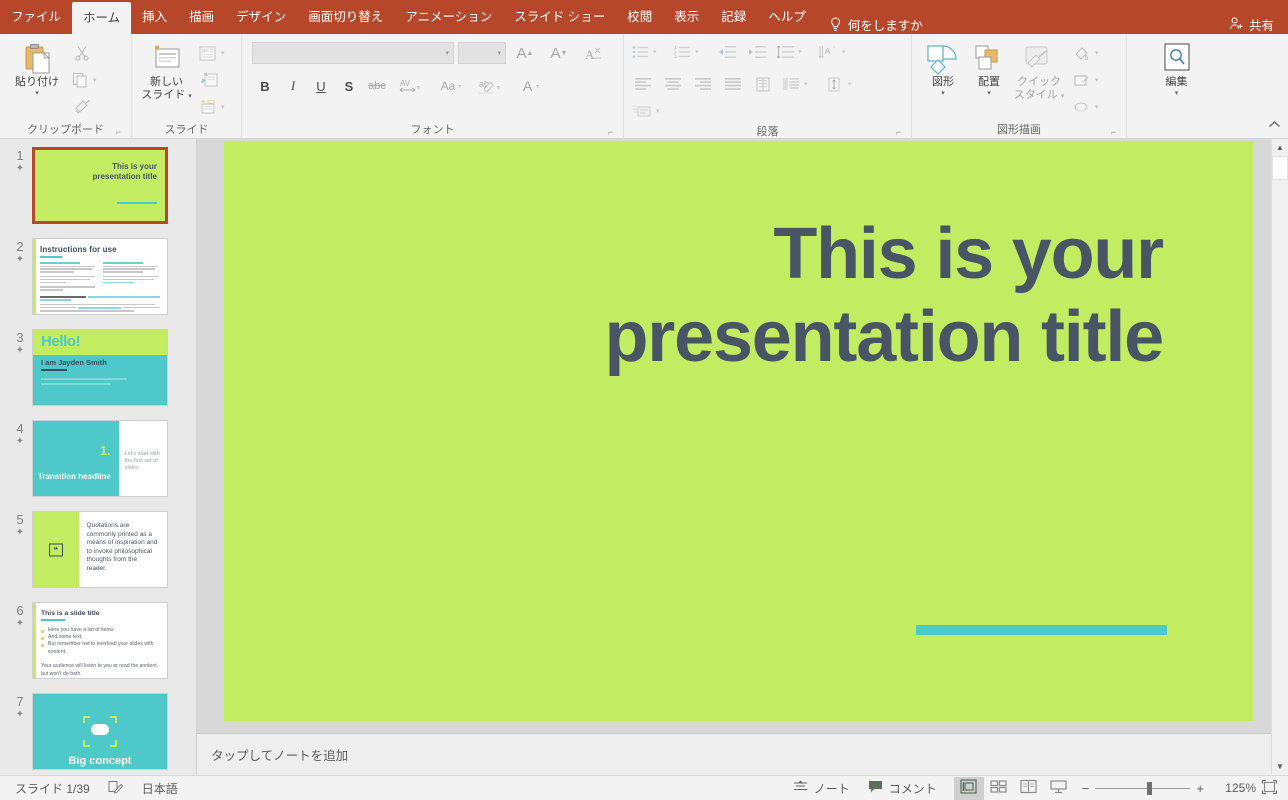  I want to click on thumbnail-slide-3: Hello! I am Jayden Smith, so click(100, 367).